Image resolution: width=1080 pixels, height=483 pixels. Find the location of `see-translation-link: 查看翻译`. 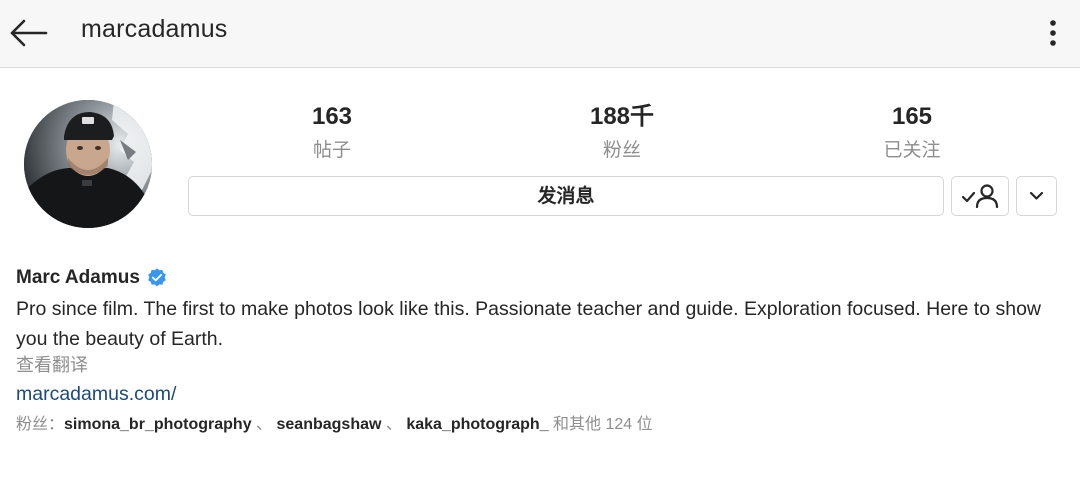

see-translation-link: 查看翻译 is located at coordinates (52, 366).